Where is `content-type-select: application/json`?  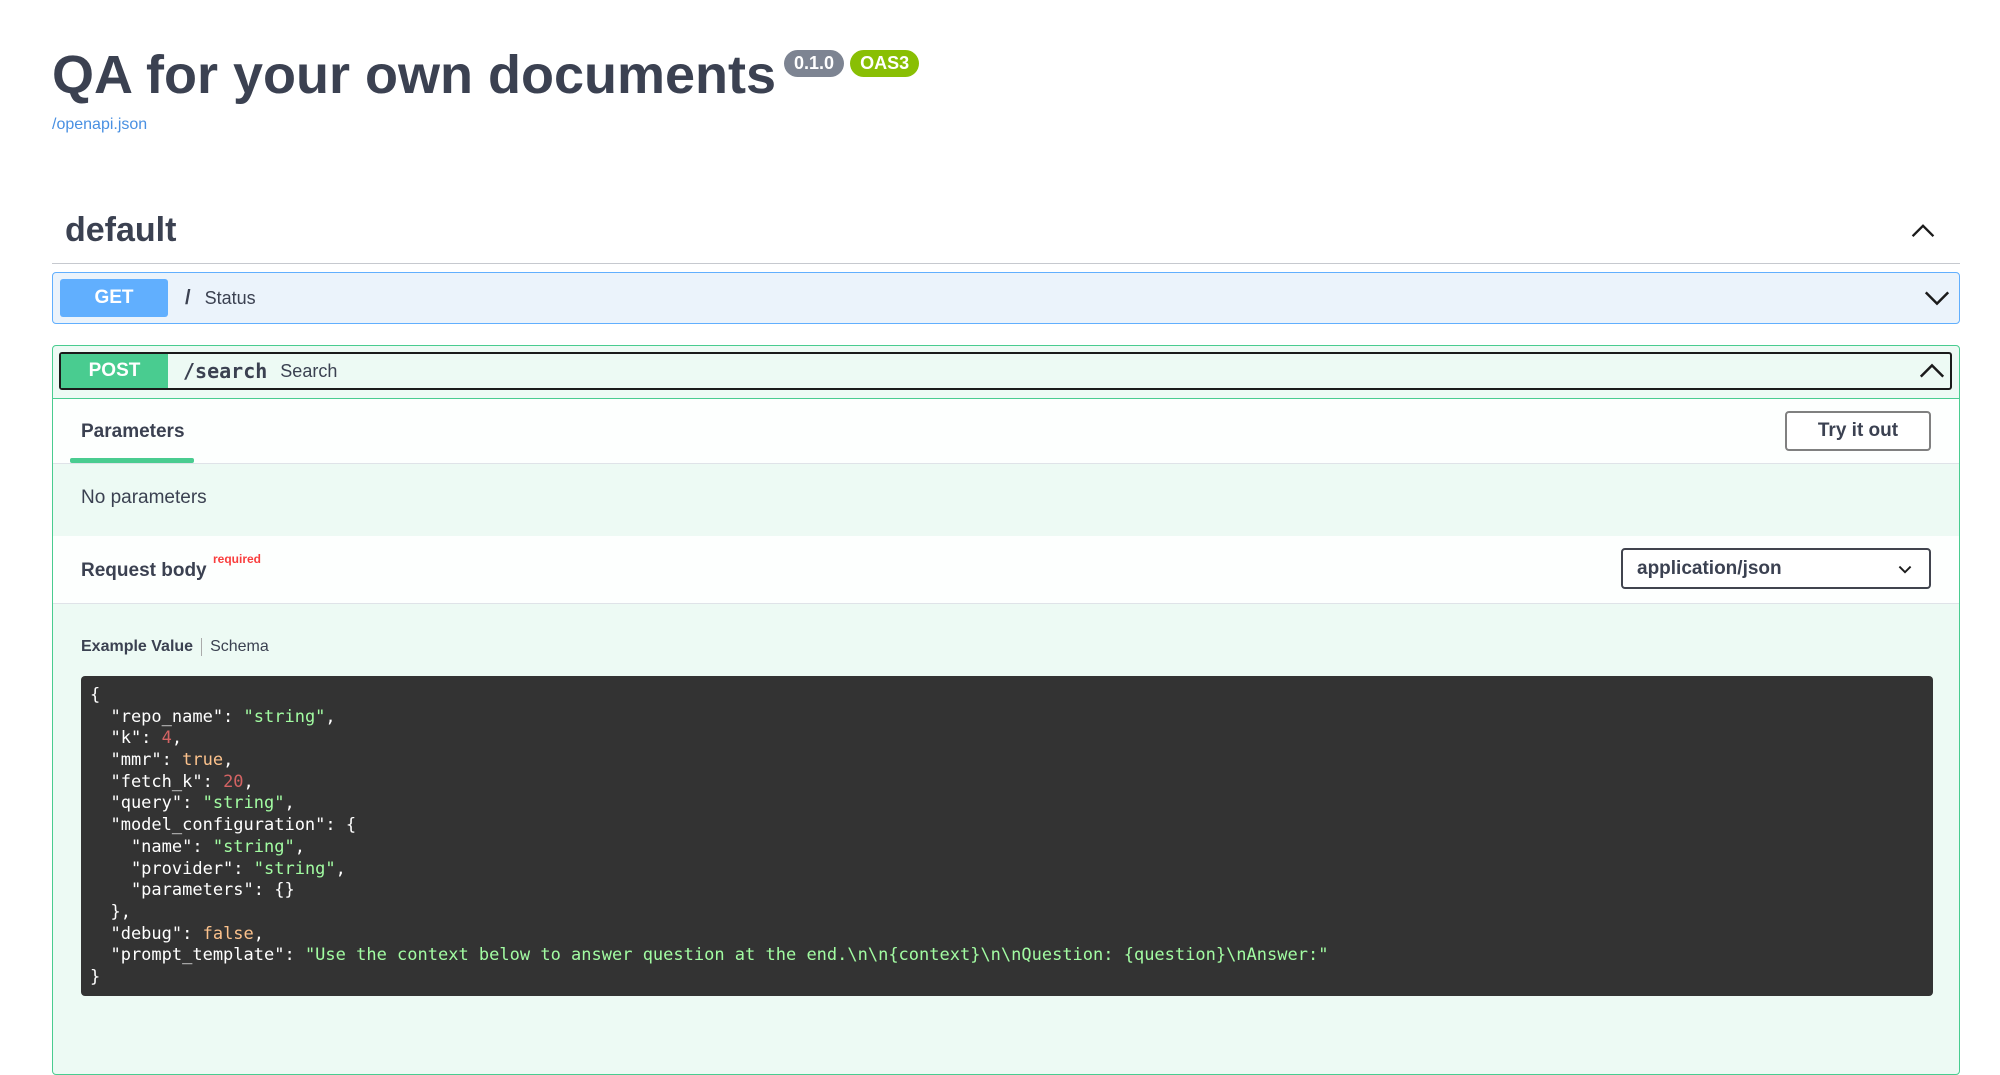
content-type-select: application/json is located at coordinates (1776, 568).